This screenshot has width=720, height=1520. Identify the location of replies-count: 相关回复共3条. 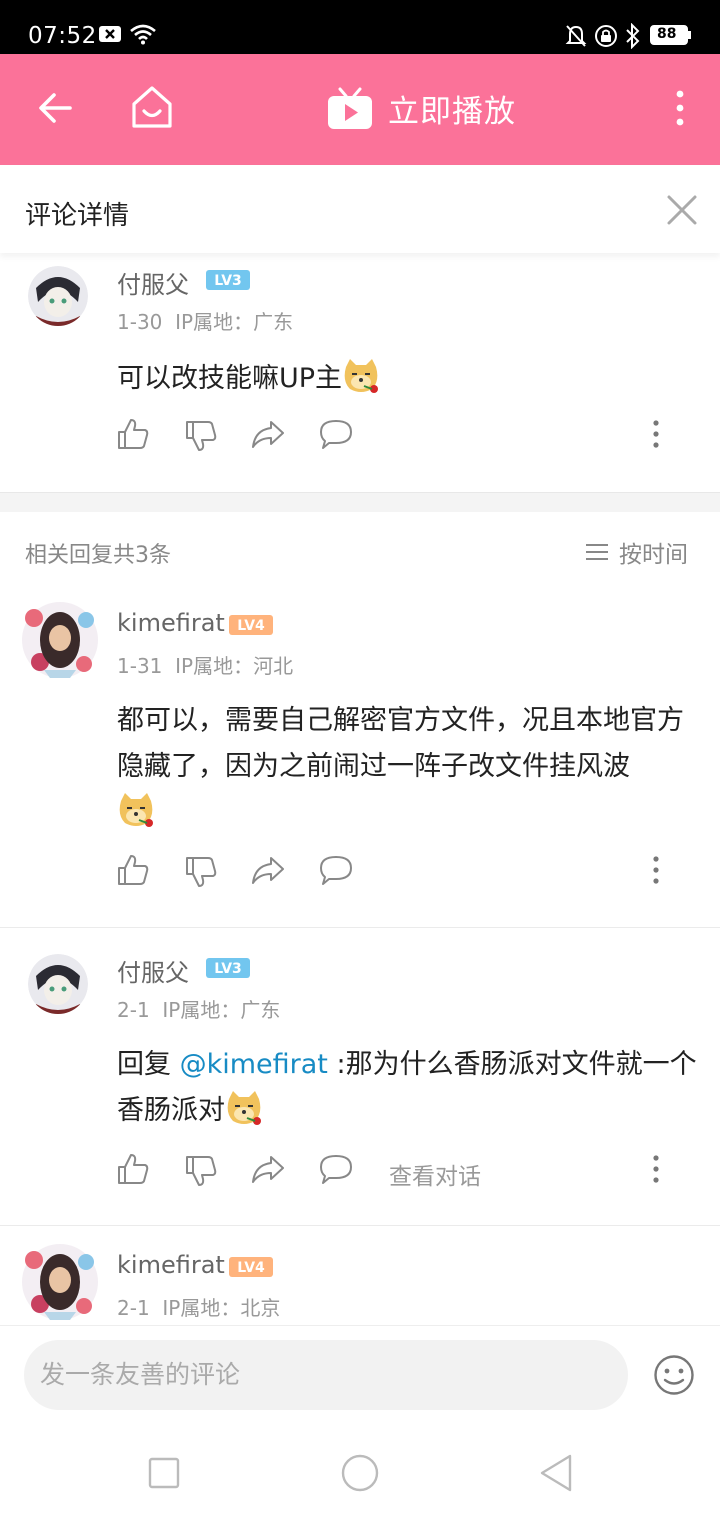
(98, 555).